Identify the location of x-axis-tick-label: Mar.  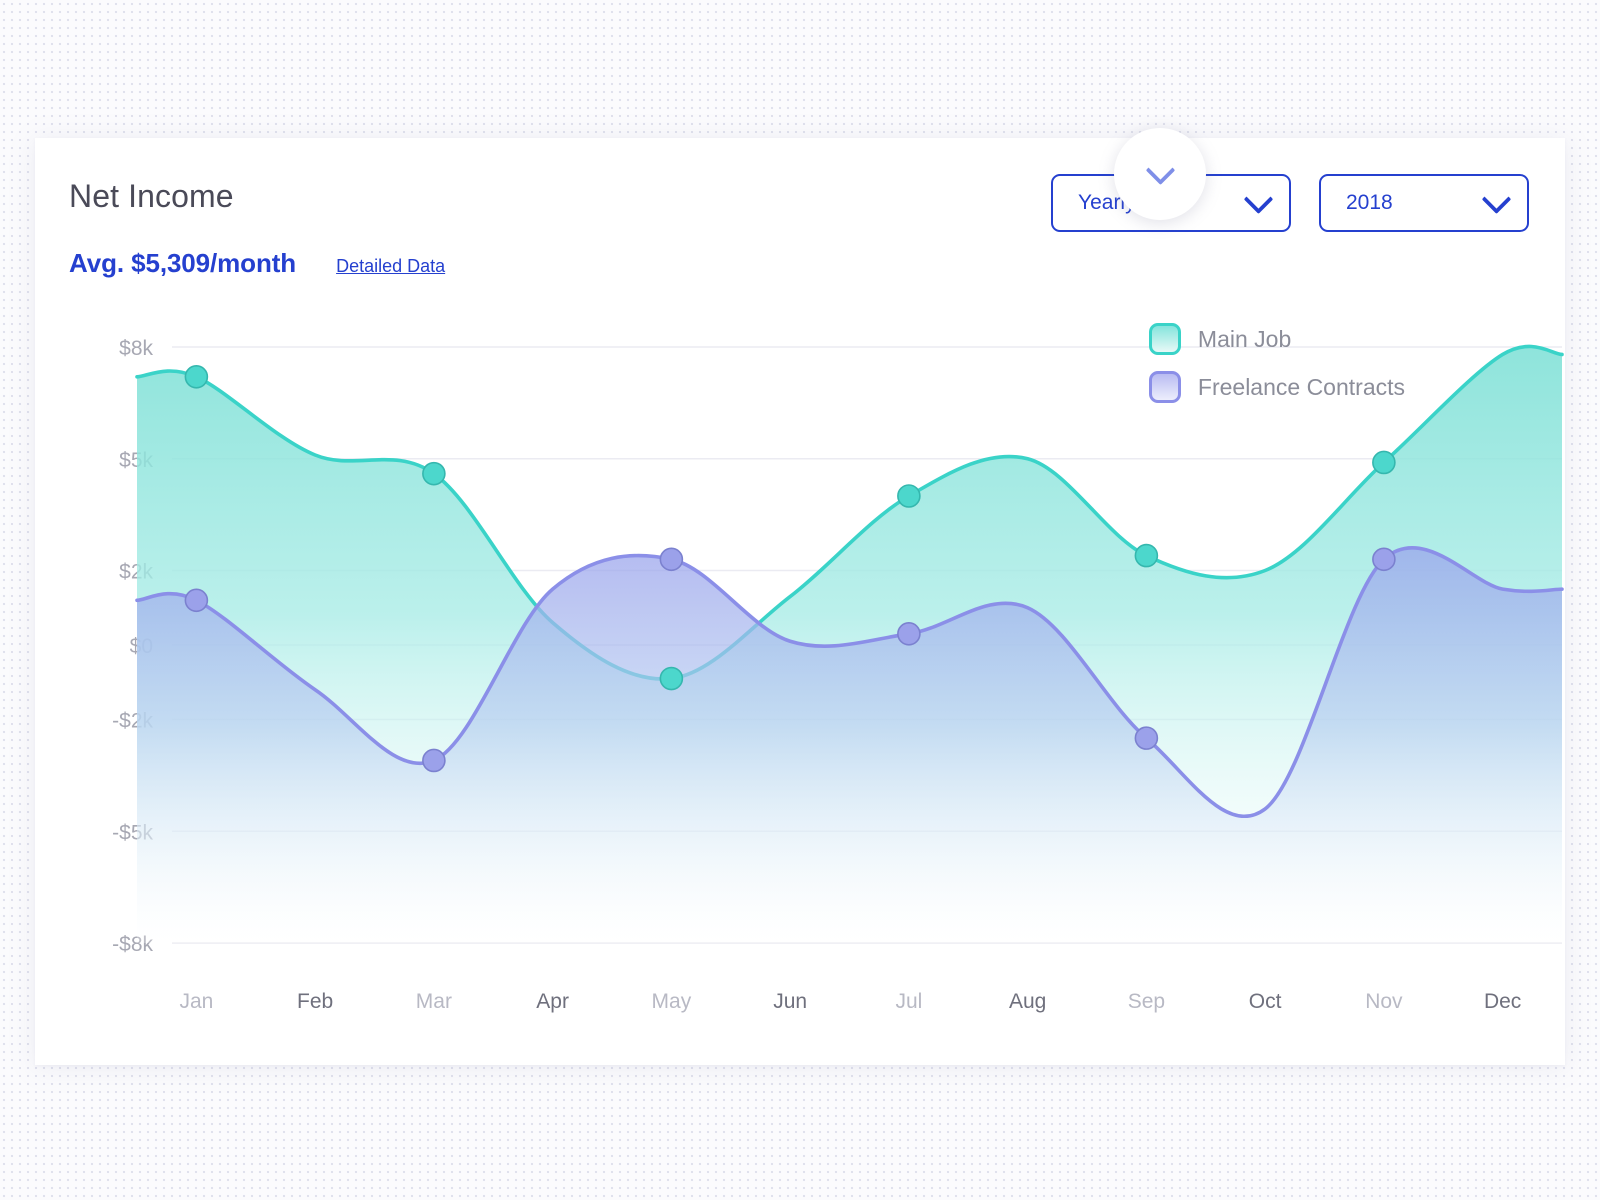
(434, 1001).